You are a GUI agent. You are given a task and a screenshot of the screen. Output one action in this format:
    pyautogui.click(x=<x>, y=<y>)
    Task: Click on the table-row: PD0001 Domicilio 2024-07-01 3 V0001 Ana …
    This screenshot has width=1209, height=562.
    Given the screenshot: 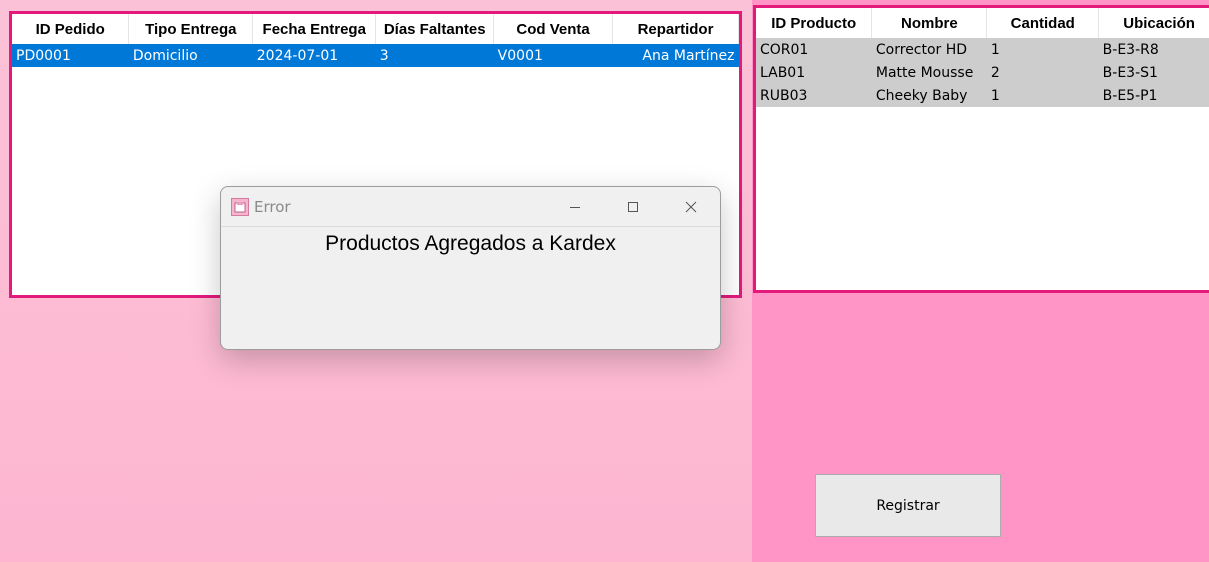 What is the action you would take?
    pyautogui.click(x=375, y=55)
    